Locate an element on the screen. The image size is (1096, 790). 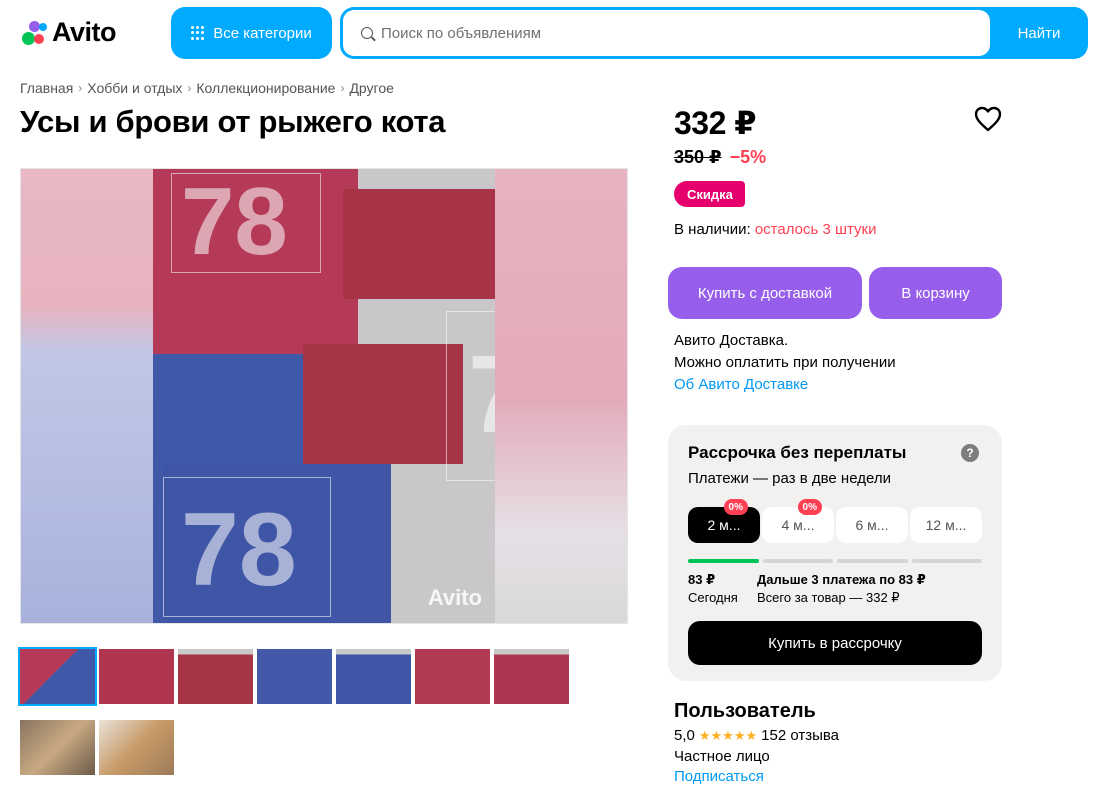
star-rating-icon: ★★★★★ is located at coordinates (728, 735).